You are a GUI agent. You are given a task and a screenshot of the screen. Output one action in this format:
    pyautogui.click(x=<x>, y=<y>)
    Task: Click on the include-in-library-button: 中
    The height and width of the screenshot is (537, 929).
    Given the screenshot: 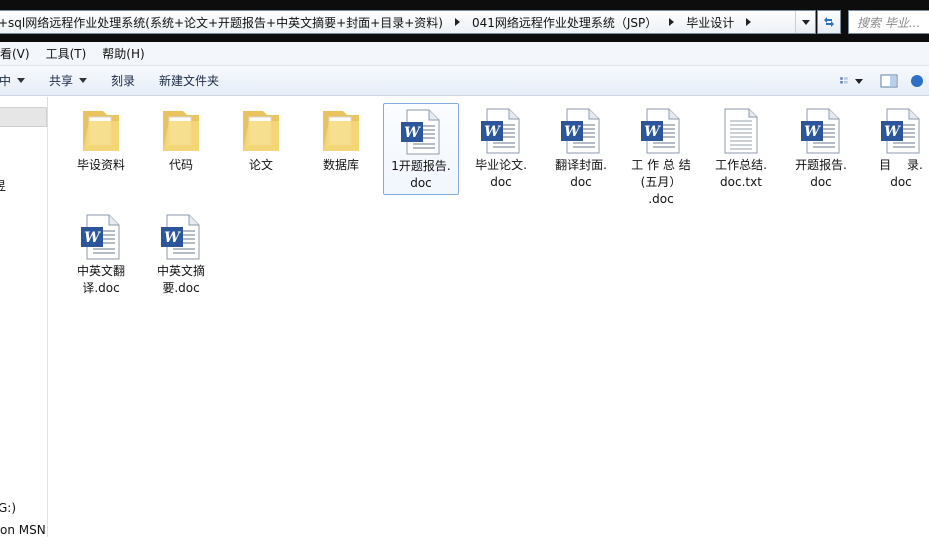 What is the action you would take?
    pyautogui.click(x=13, y=80)
    